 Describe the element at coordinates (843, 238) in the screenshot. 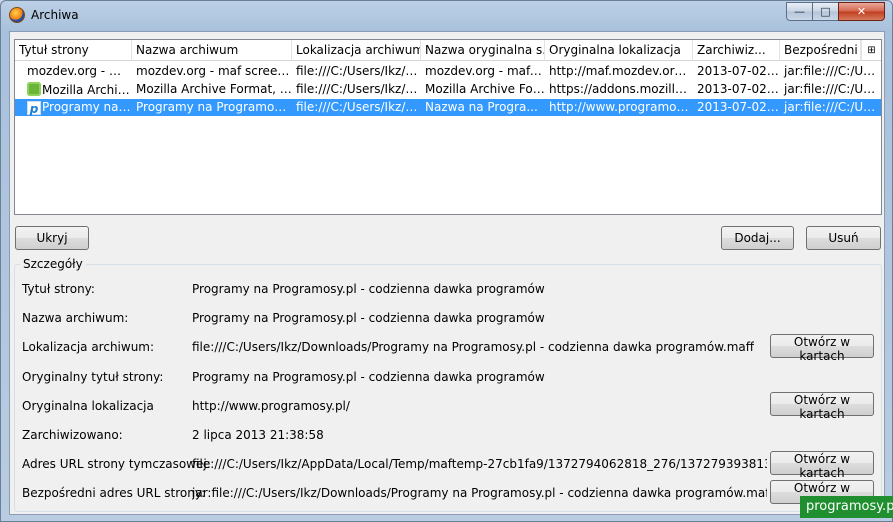

I see `remove-button: Usuń` at that location.